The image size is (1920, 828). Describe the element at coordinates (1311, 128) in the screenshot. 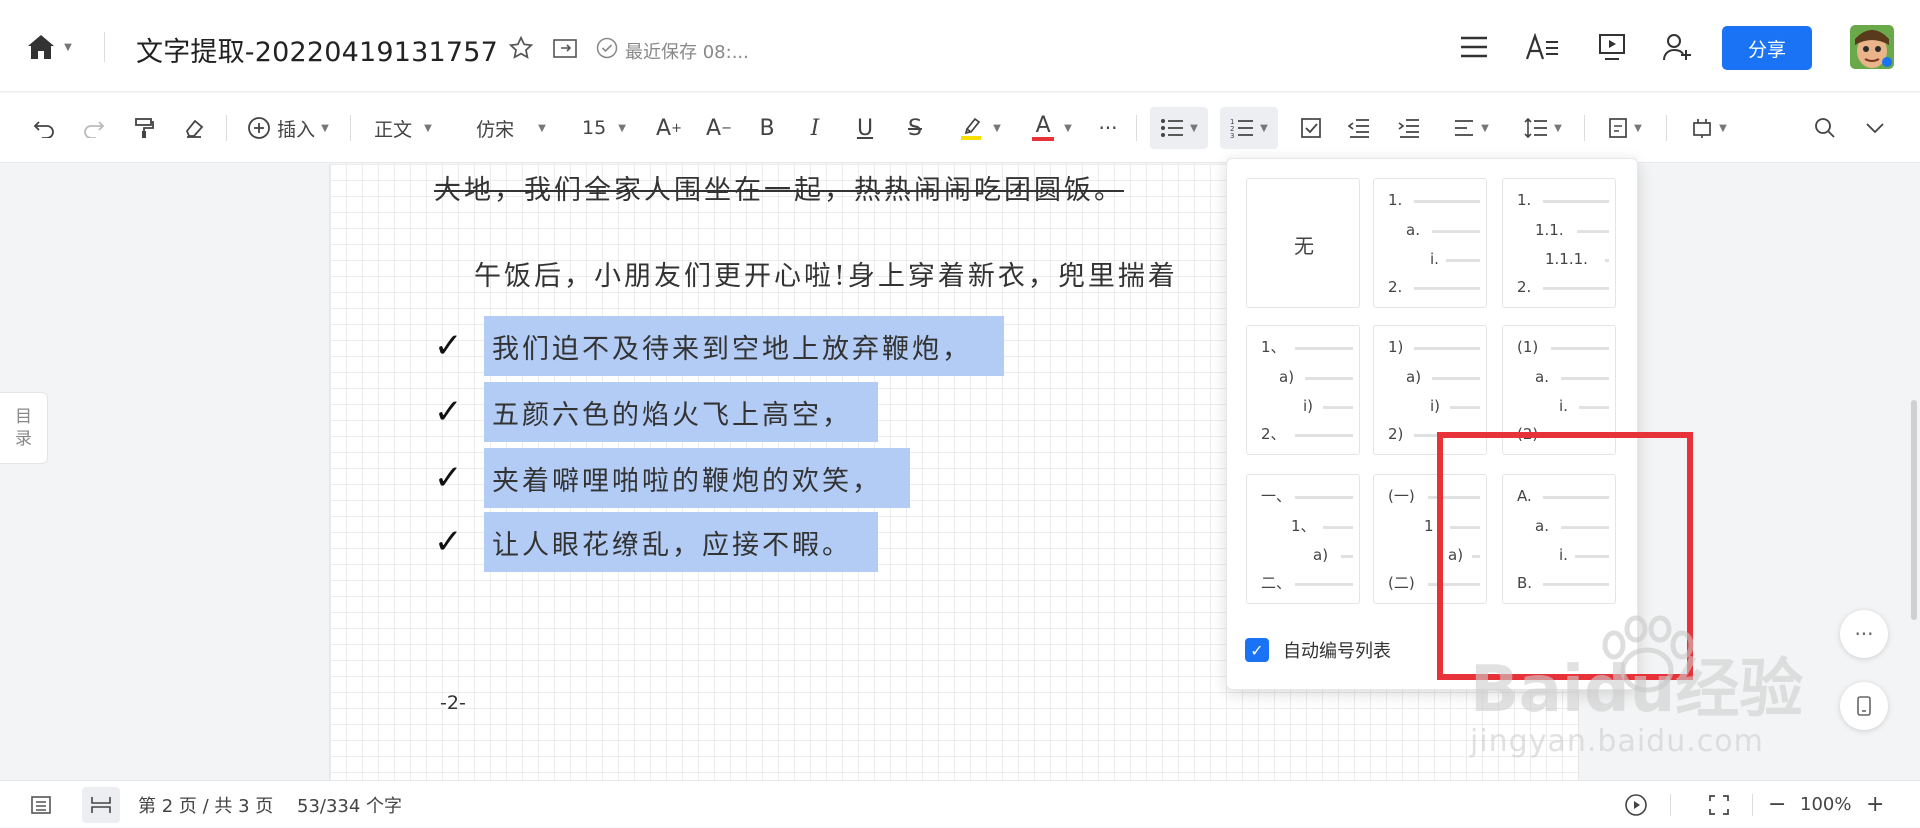

I see `checklist-icon` at that location.